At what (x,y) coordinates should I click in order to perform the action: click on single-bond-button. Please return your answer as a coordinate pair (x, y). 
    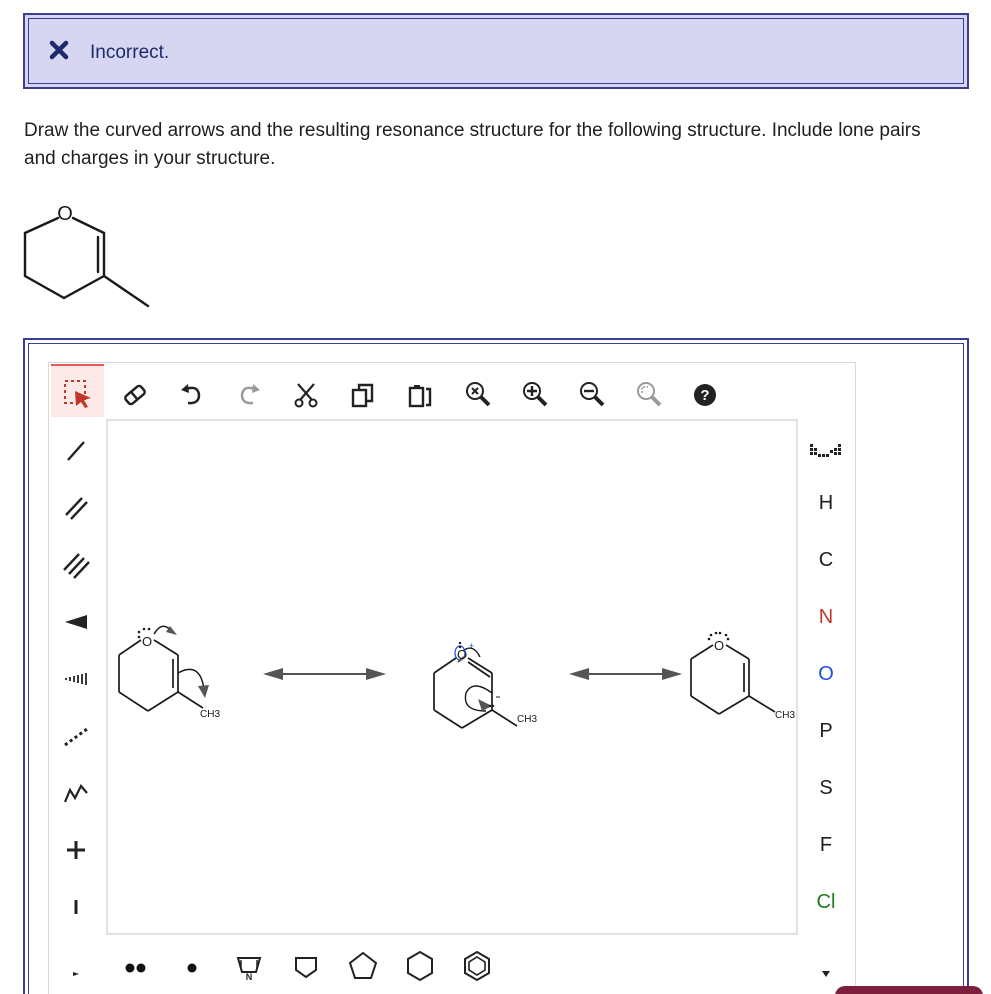
    Looking at the image, I should click on (76, 451).